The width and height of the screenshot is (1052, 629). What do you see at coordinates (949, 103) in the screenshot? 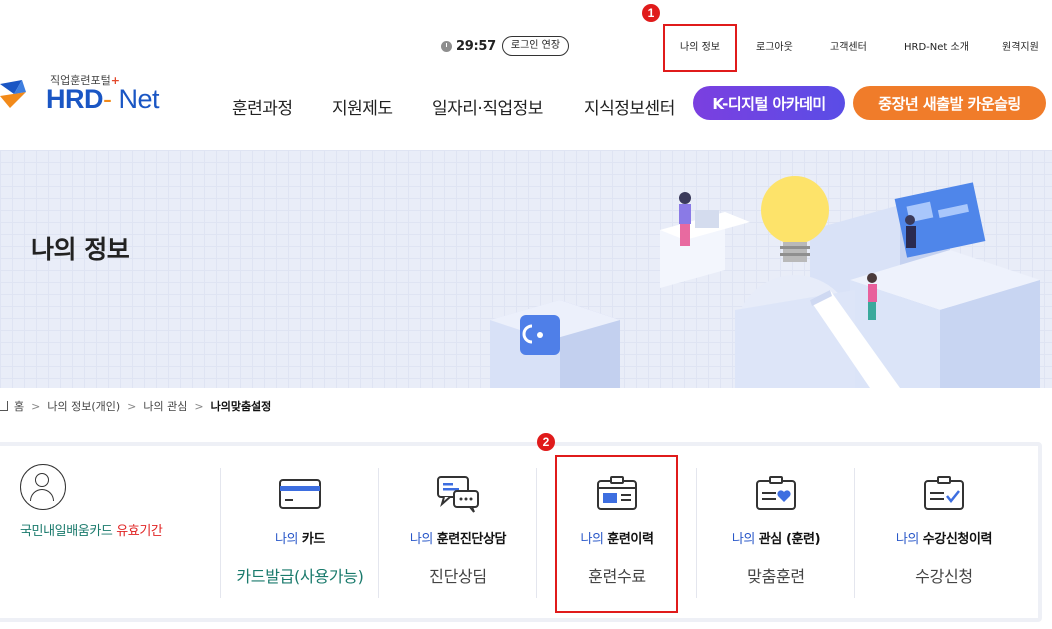
I see `midlife-counseling-button: 중장년 새출발 카운슬링` at bounding box center [949, 103].